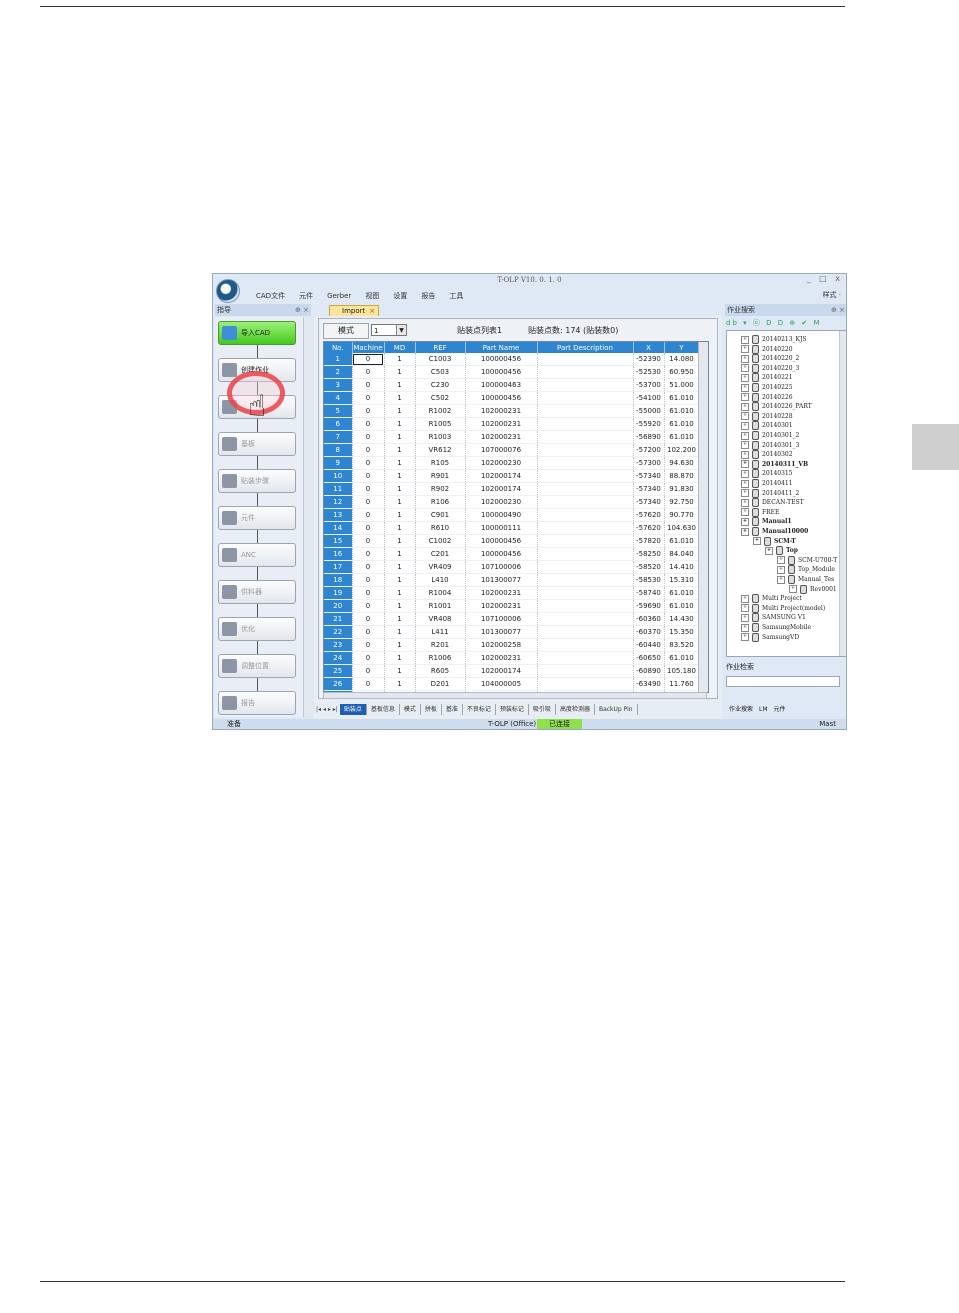 This screenshot has height=1313, width=959. I want to click on table-cell: -60370, so click(649, 632).